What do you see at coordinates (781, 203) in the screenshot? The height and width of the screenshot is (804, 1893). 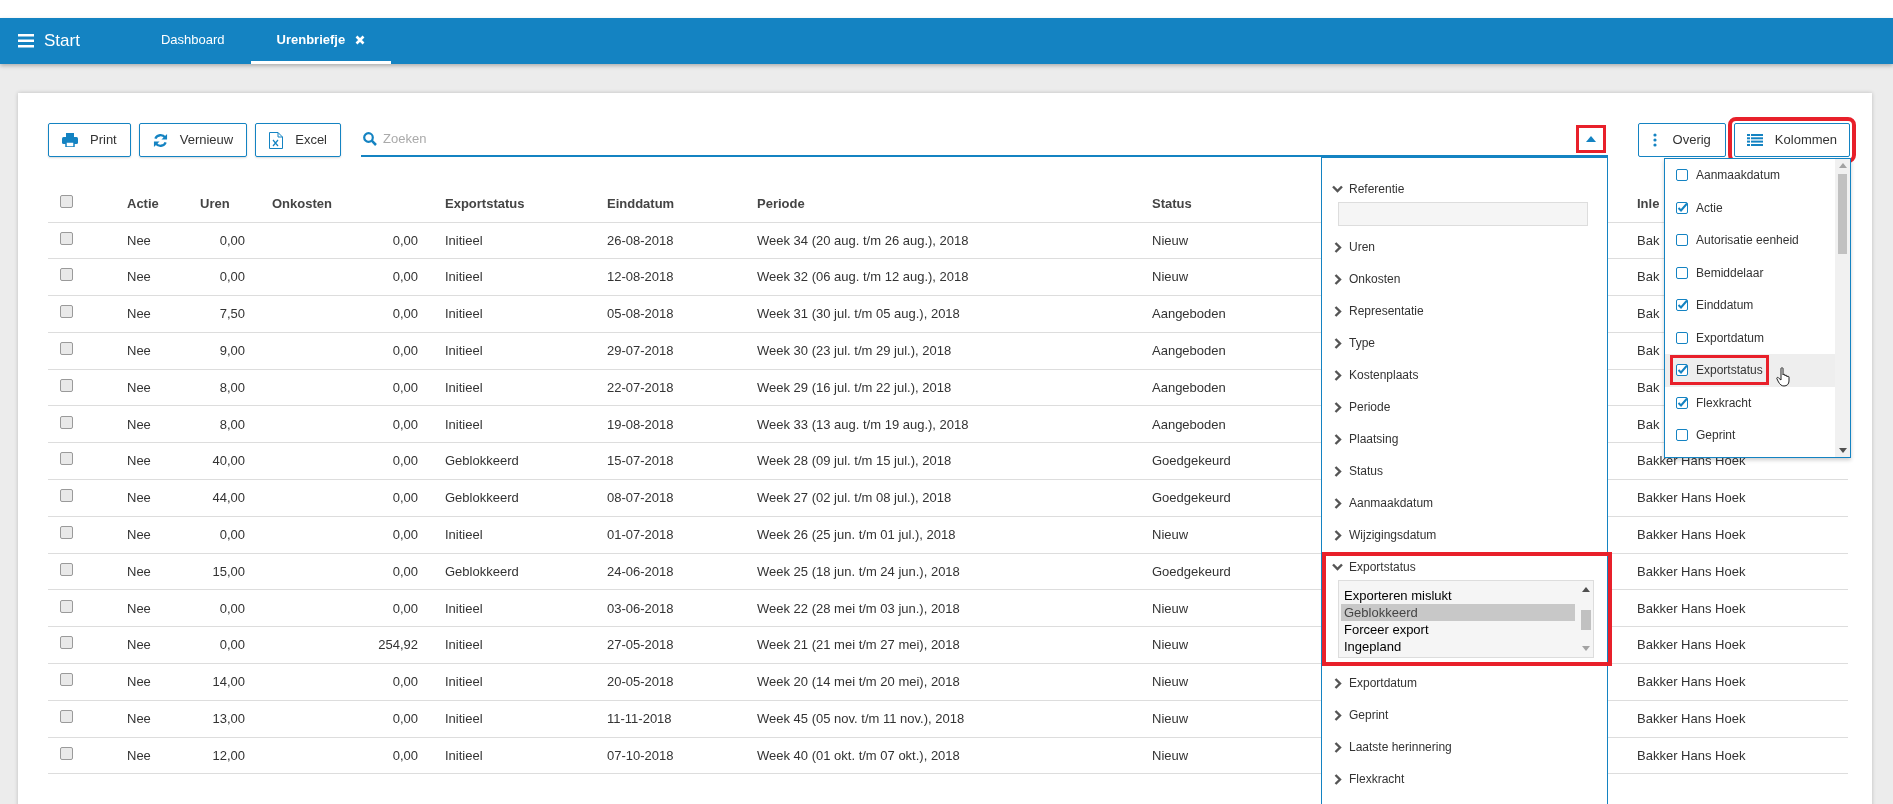 I see `column-header: Periode` at bounding box center [781, 203].